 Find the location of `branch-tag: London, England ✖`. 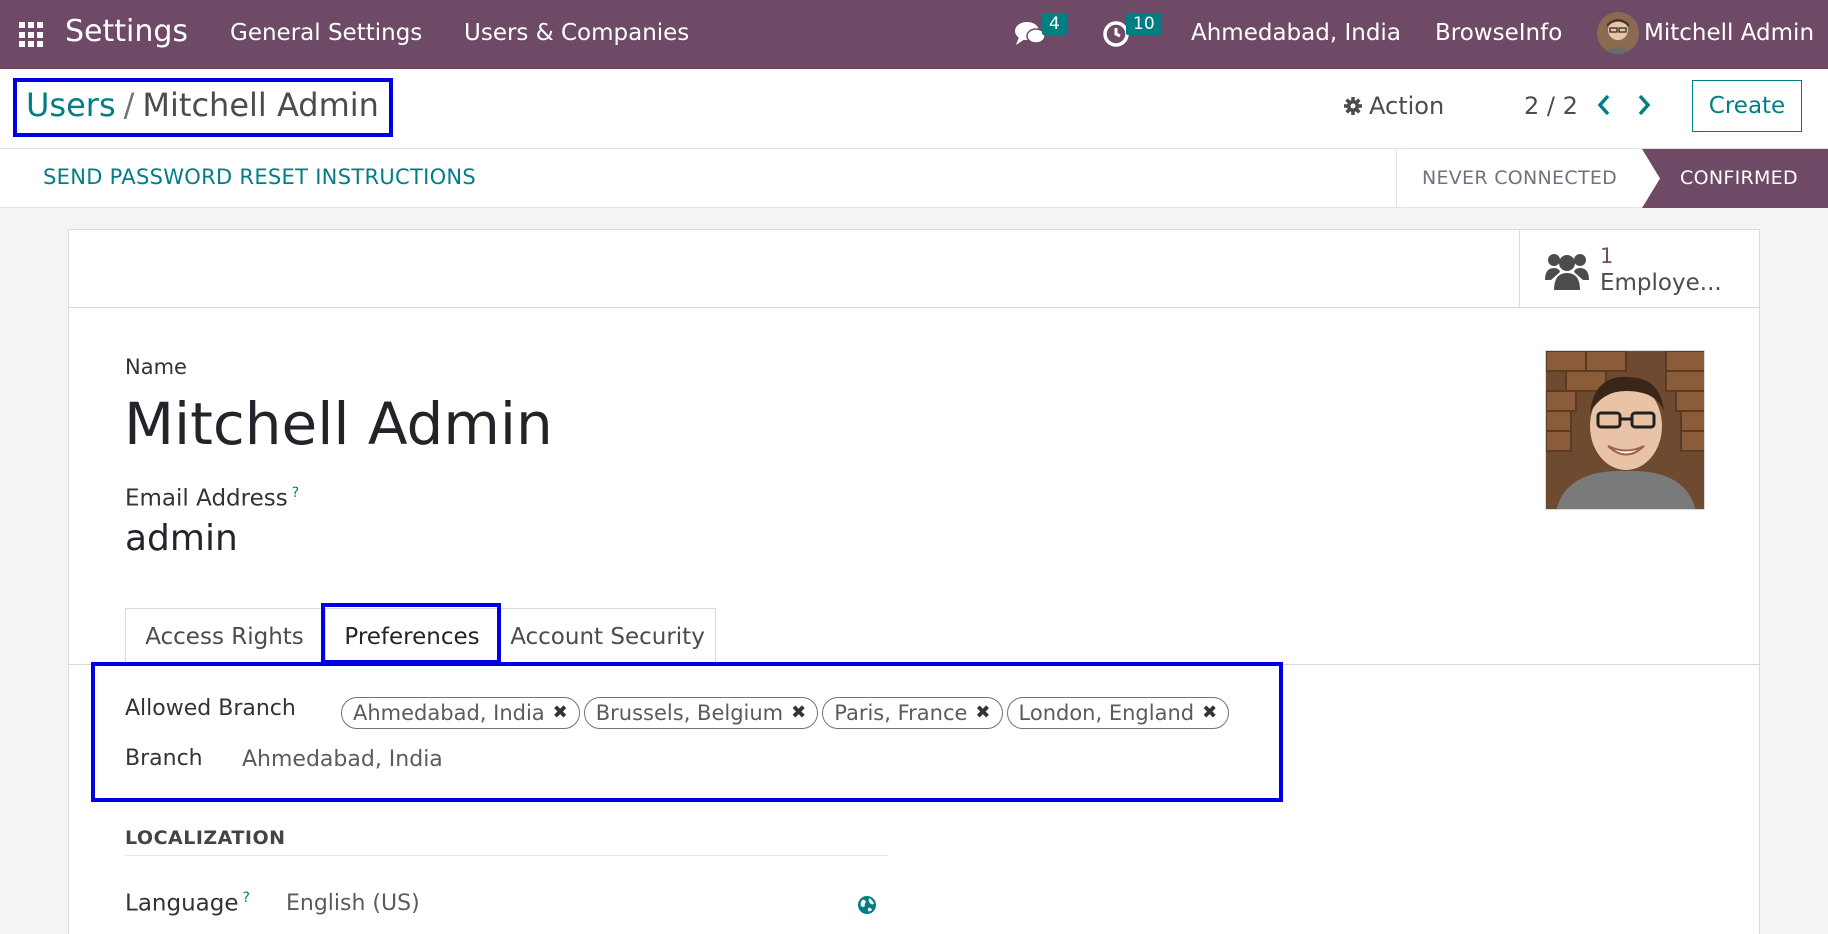

branch-tag: London, England ✖ is located at coordinates (1118, 713).